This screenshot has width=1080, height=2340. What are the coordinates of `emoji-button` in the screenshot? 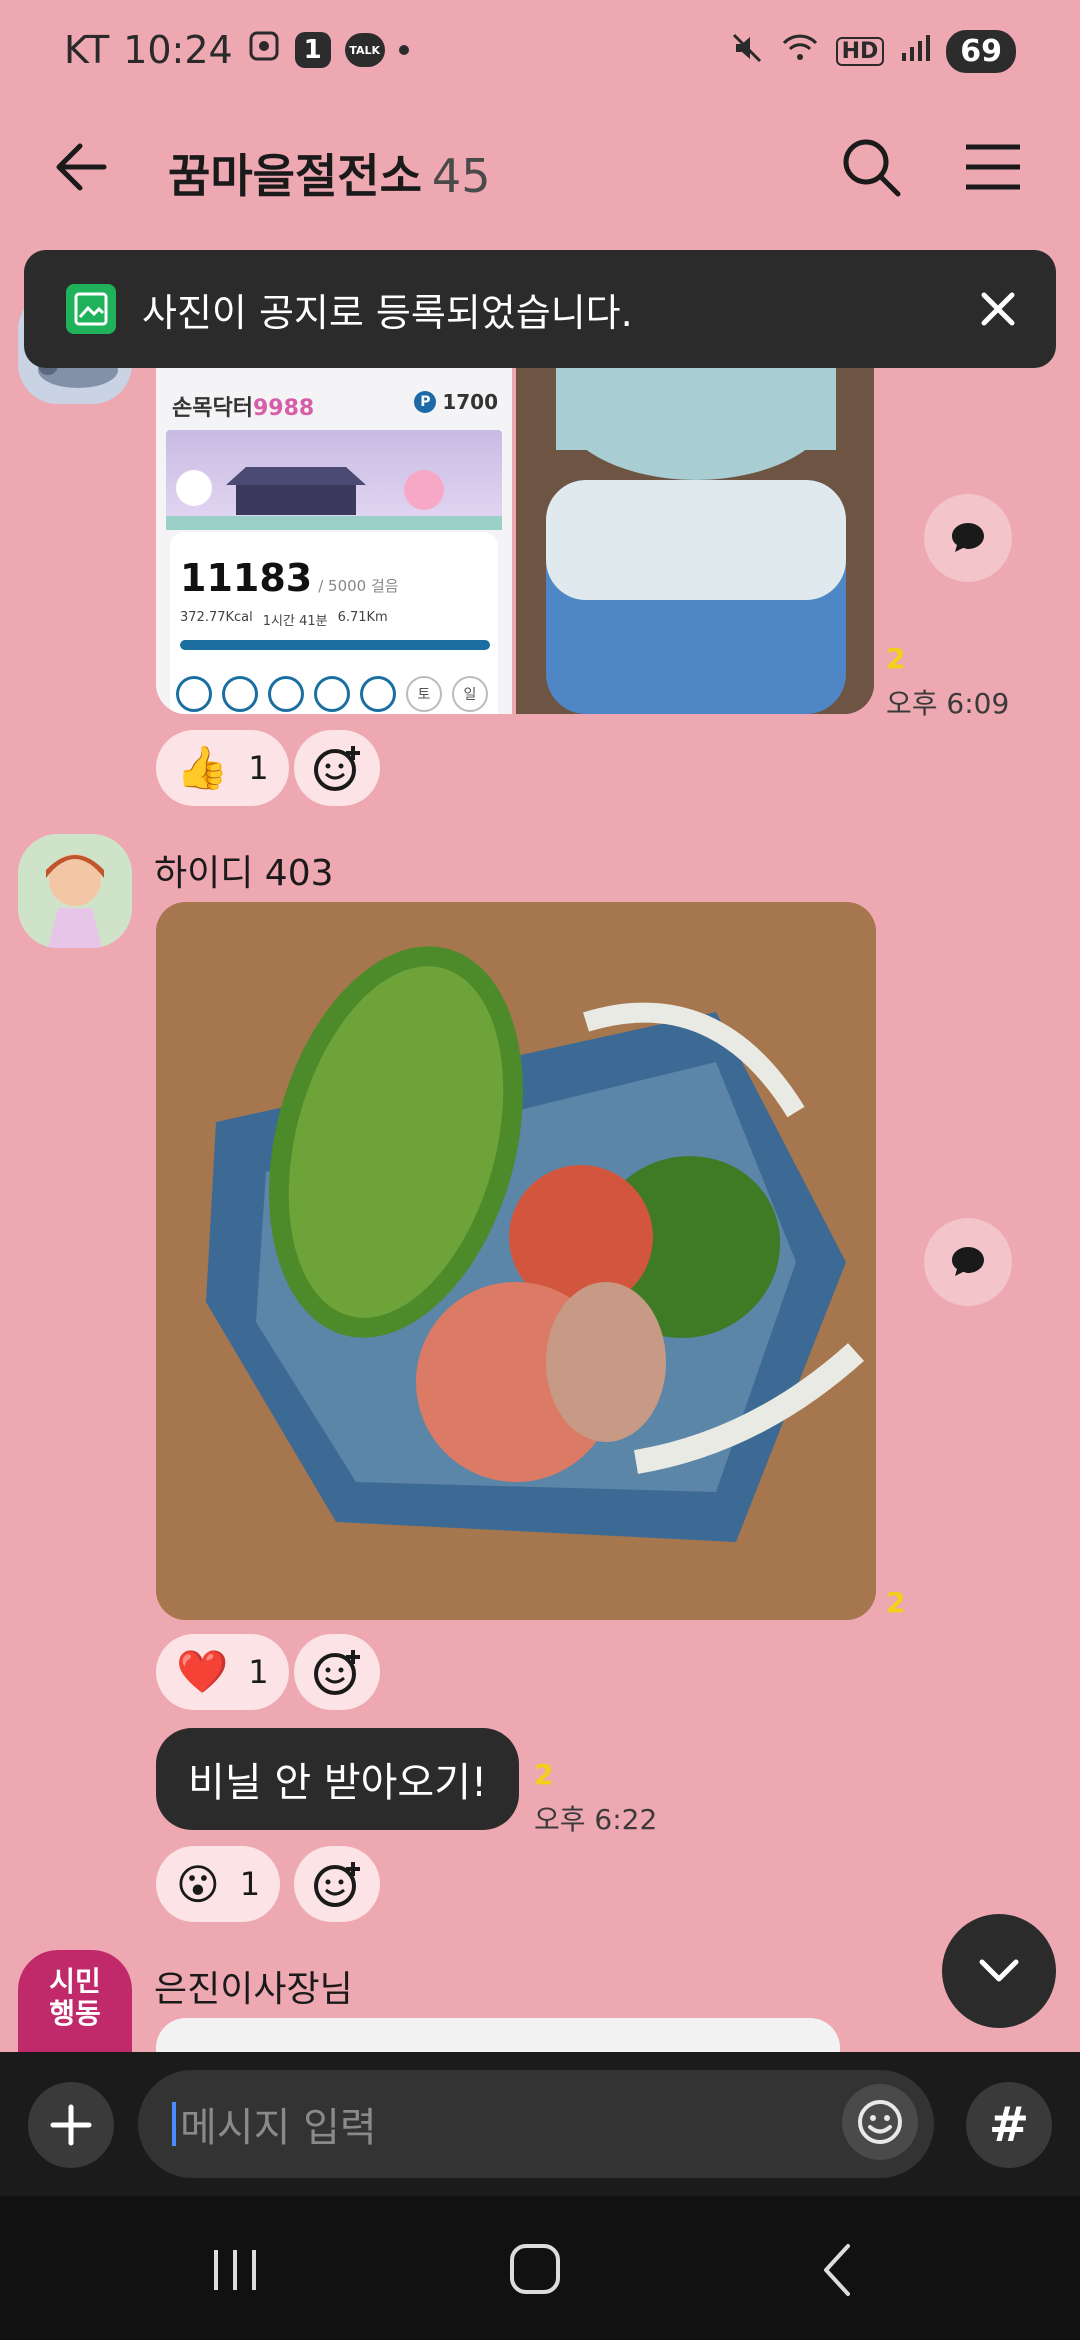 It's located at (880, 2122).